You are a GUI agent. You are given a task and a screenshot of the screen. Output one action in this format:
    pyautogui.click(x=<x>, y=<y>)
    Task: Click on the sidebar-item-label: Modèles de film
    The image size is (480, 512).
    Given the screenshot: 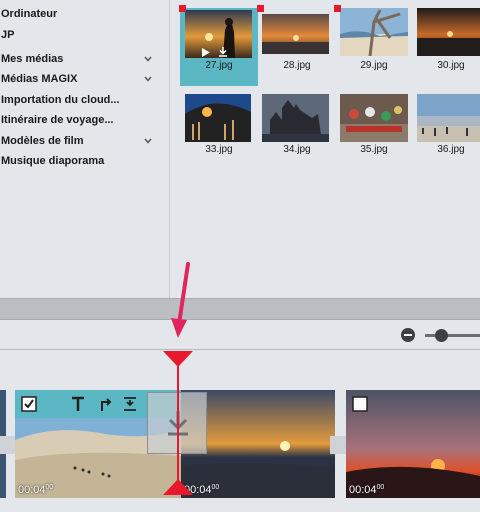 What is the action you would take?
    pyautogui.click(x=42, y=141)
    